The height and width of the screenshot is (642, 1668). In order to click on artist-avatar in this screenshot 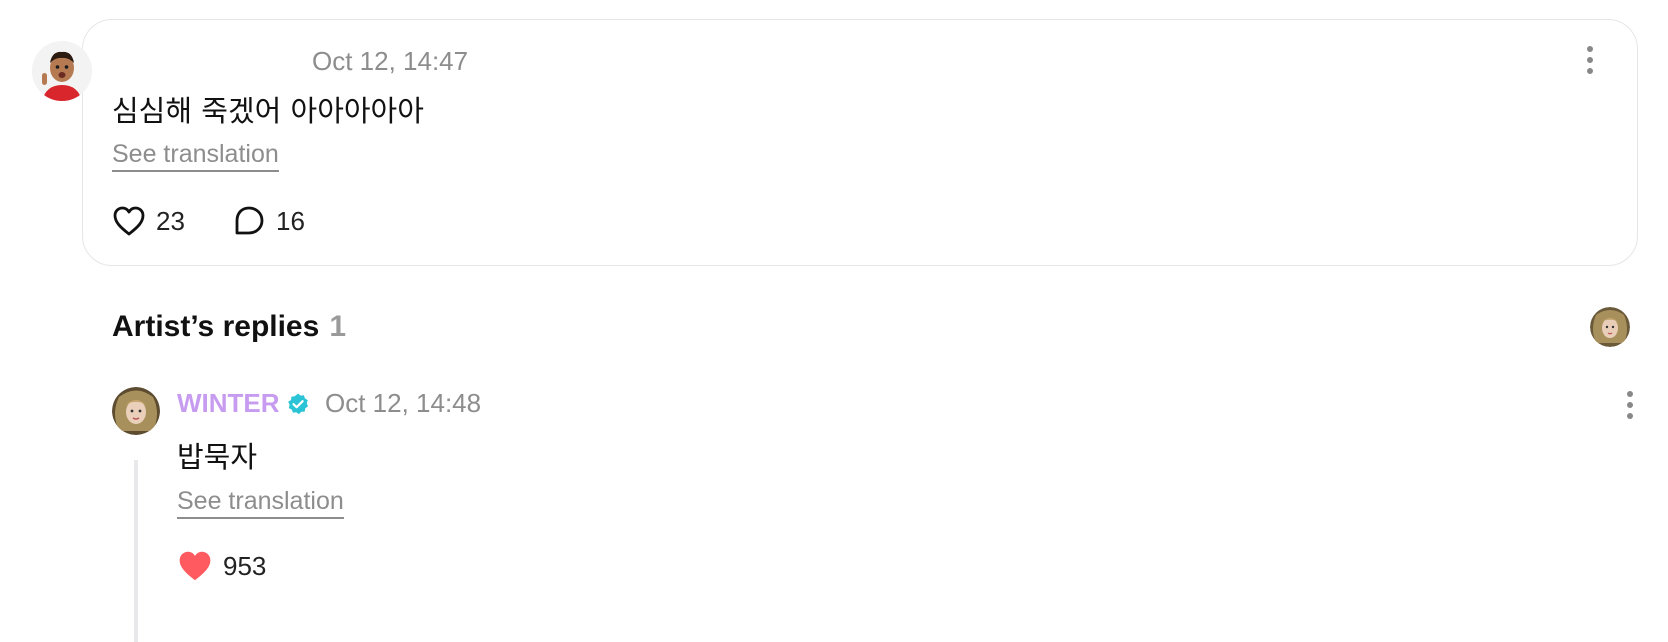, I will do `click(136, 411)`.